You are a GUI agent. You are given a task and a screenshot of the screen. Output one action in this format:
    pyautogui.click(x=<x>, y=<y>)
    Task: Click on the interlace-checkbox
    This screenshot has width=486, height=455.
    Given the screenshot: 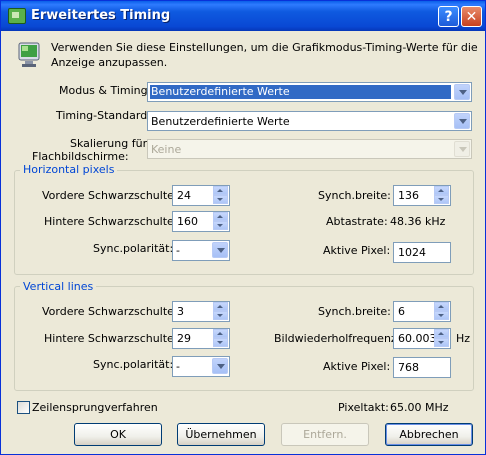 What is the action you would take?
    pyautogui.click(x=23, y=407)
    